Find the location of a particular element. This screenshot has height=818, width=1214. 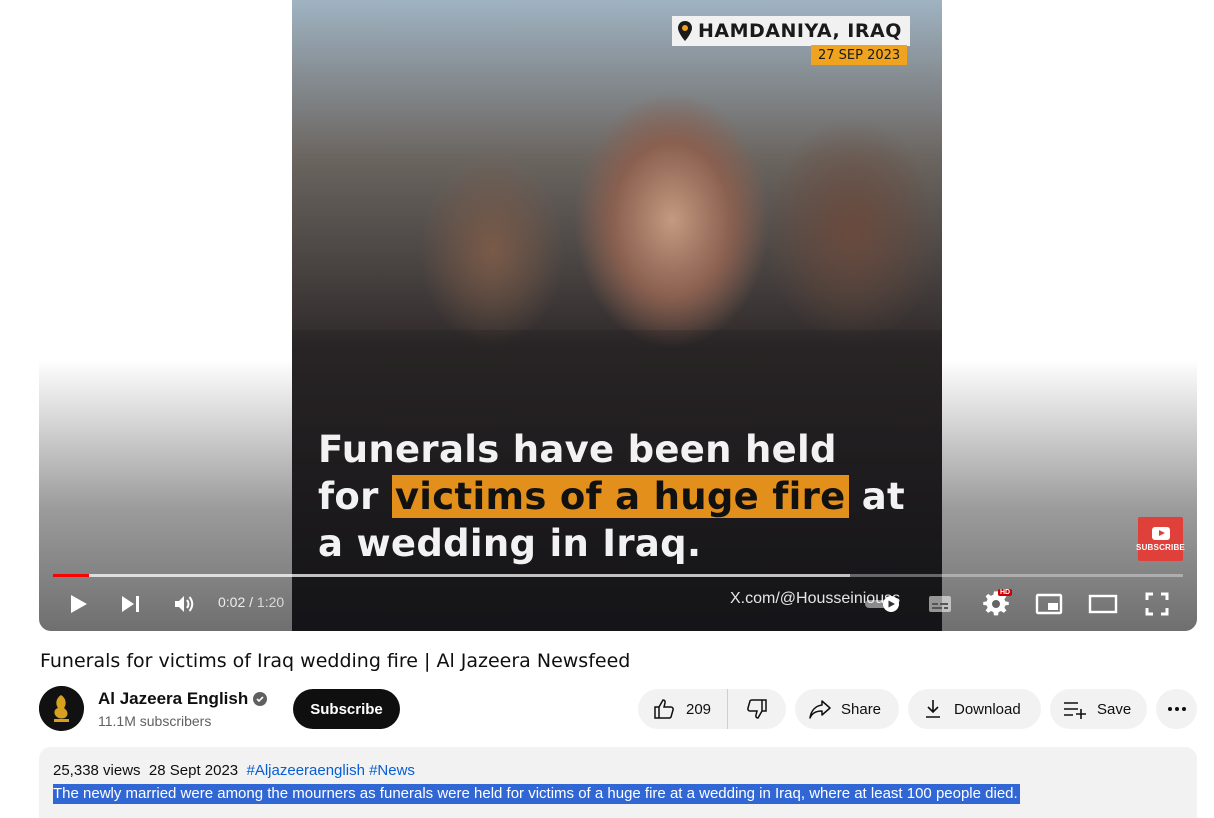

thumbs-down-icon is located at coordinates (757, 709).